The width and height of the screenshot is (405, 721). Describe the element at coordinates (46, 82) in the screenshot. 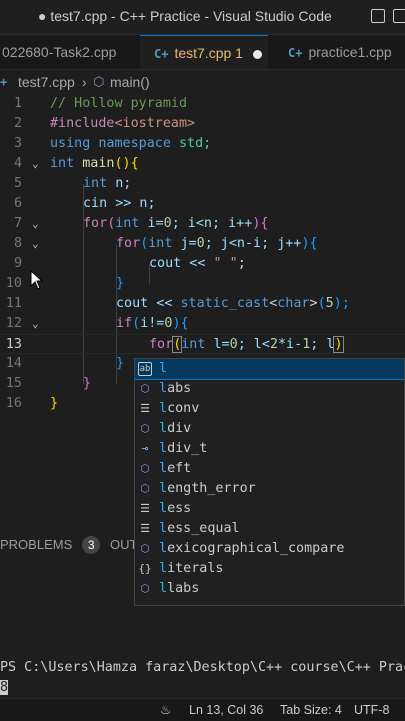

I see `breadcrumb-file: test7.cpp` at that location.